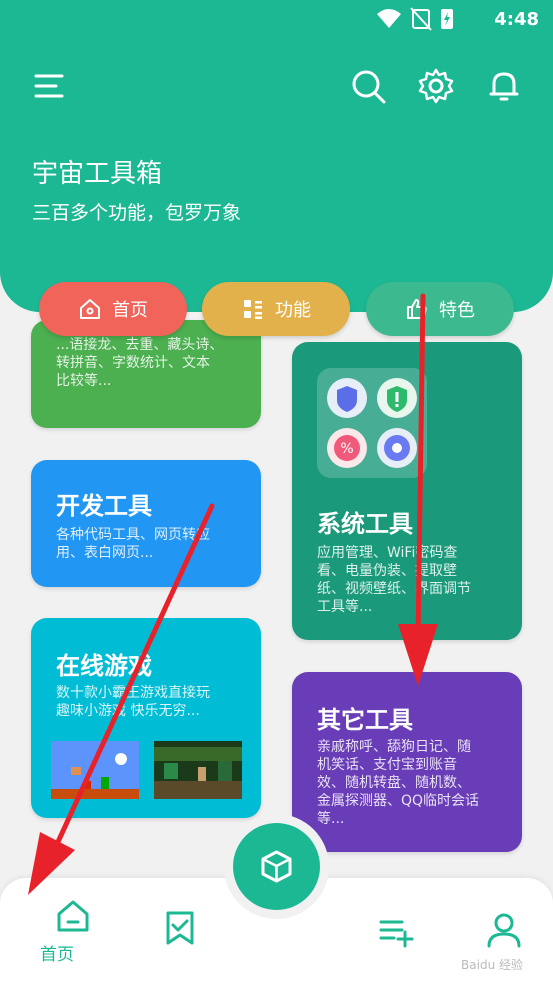 The width and height of the screenshot is (553, 983). I want to click on status-time: 4:48, so click(516, 19).